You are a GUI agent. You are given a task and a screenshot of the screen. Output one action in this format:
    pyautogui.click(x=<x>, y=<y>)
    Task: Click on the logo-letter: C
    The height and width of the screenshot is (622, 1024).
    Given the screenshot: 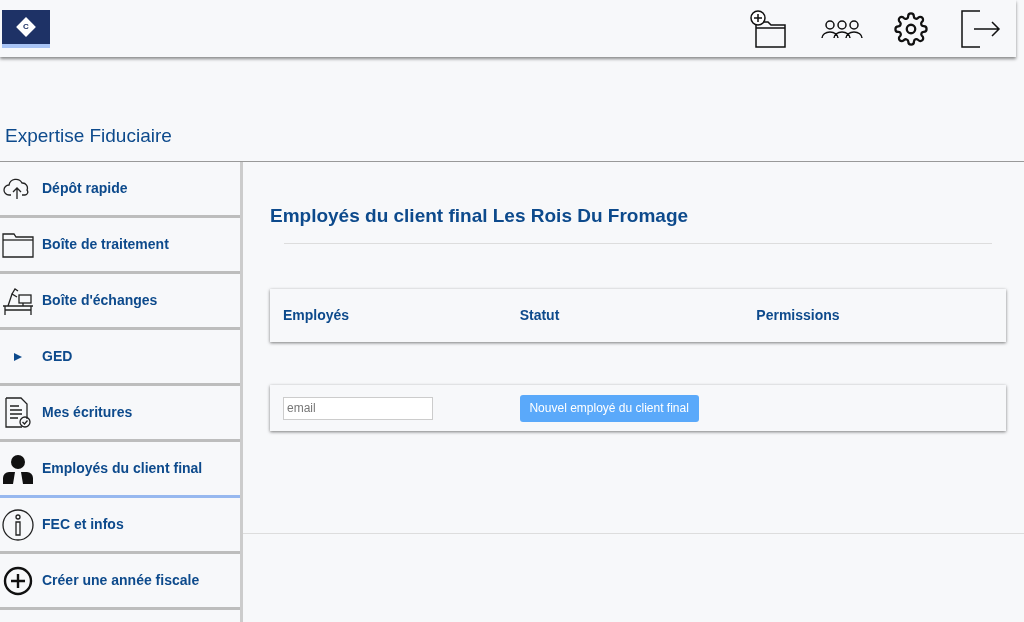 What is the action you would take?
    pyautogui.click(x=26, y=26)
    